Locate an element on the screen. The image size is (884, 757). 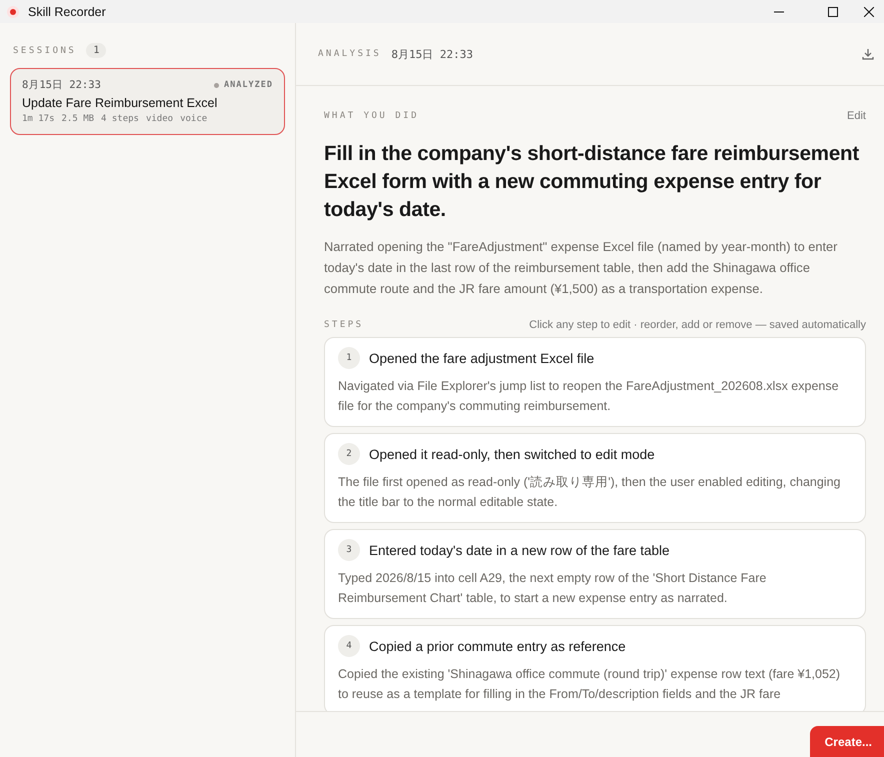
session-meta: 1m 17s is located at coordinates (38, 119).